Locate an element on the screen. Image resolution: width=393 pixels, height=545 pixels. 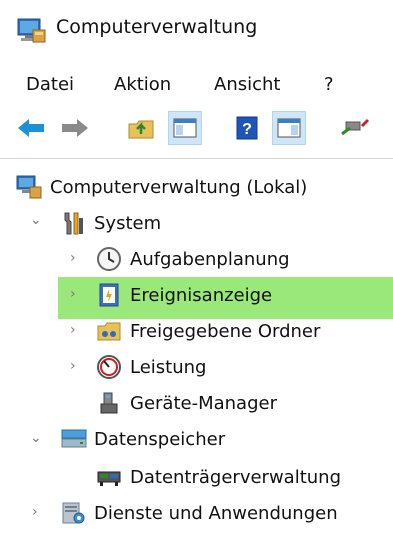
tree-label-freigegebene-ordner: Freigegebene Ordner is located at coordinates (225, 331).